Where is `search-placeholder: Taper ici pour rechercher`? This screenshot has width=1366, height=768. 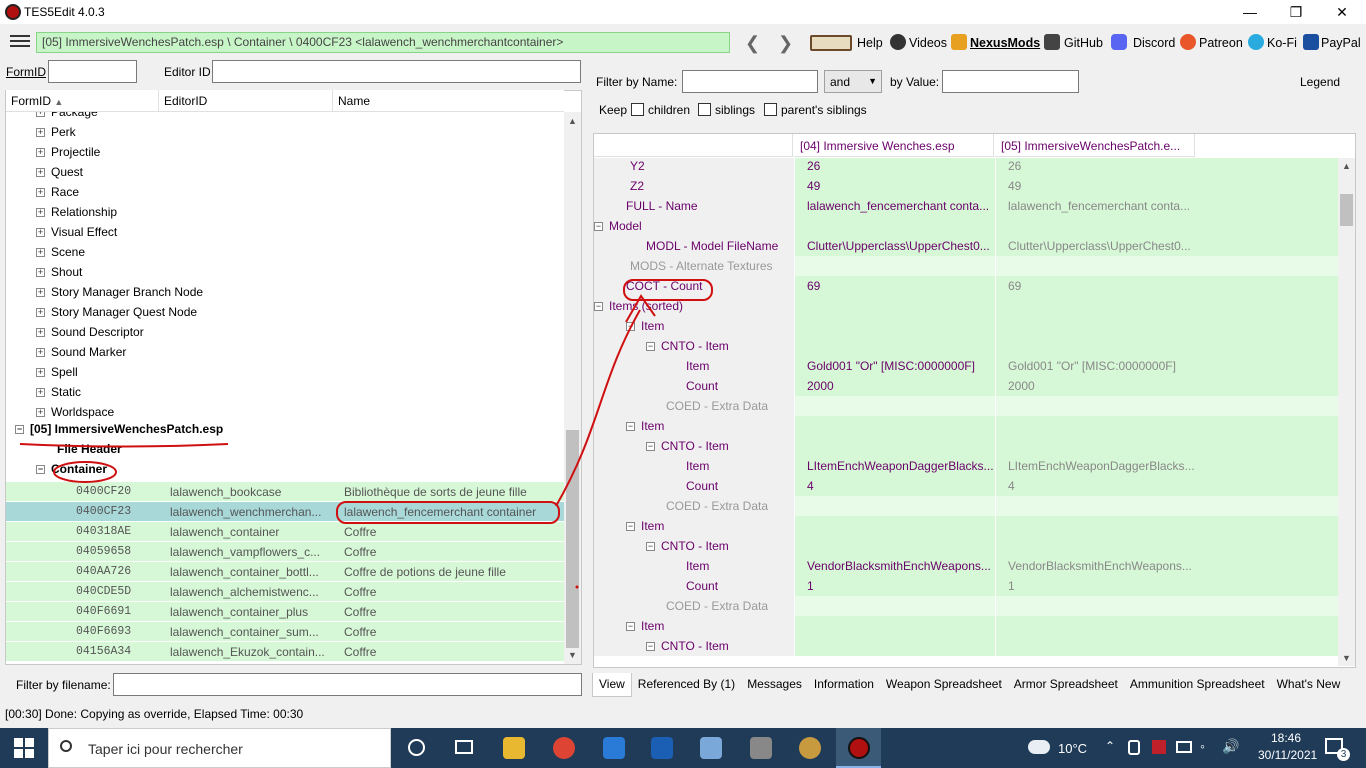 search-placeholder: Taper ici pour rechercher is located at coordinates (165, 749).